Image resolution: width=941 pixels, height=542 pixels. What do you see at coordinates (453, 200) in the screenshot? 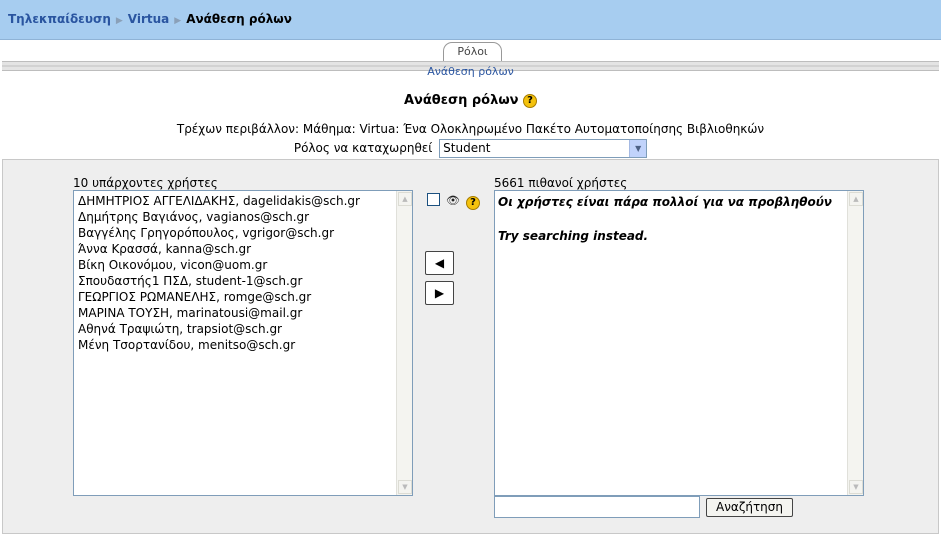
I see `eye-icon: 👁` at bounding box center [453, 200].